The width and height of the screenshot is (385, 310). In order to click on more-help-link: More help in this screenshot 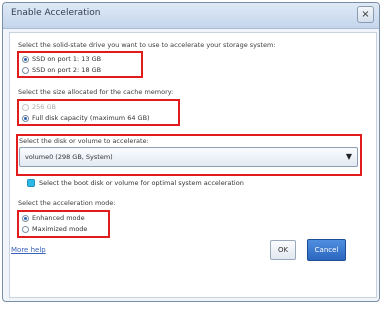, I will do `click(28, 250)`.